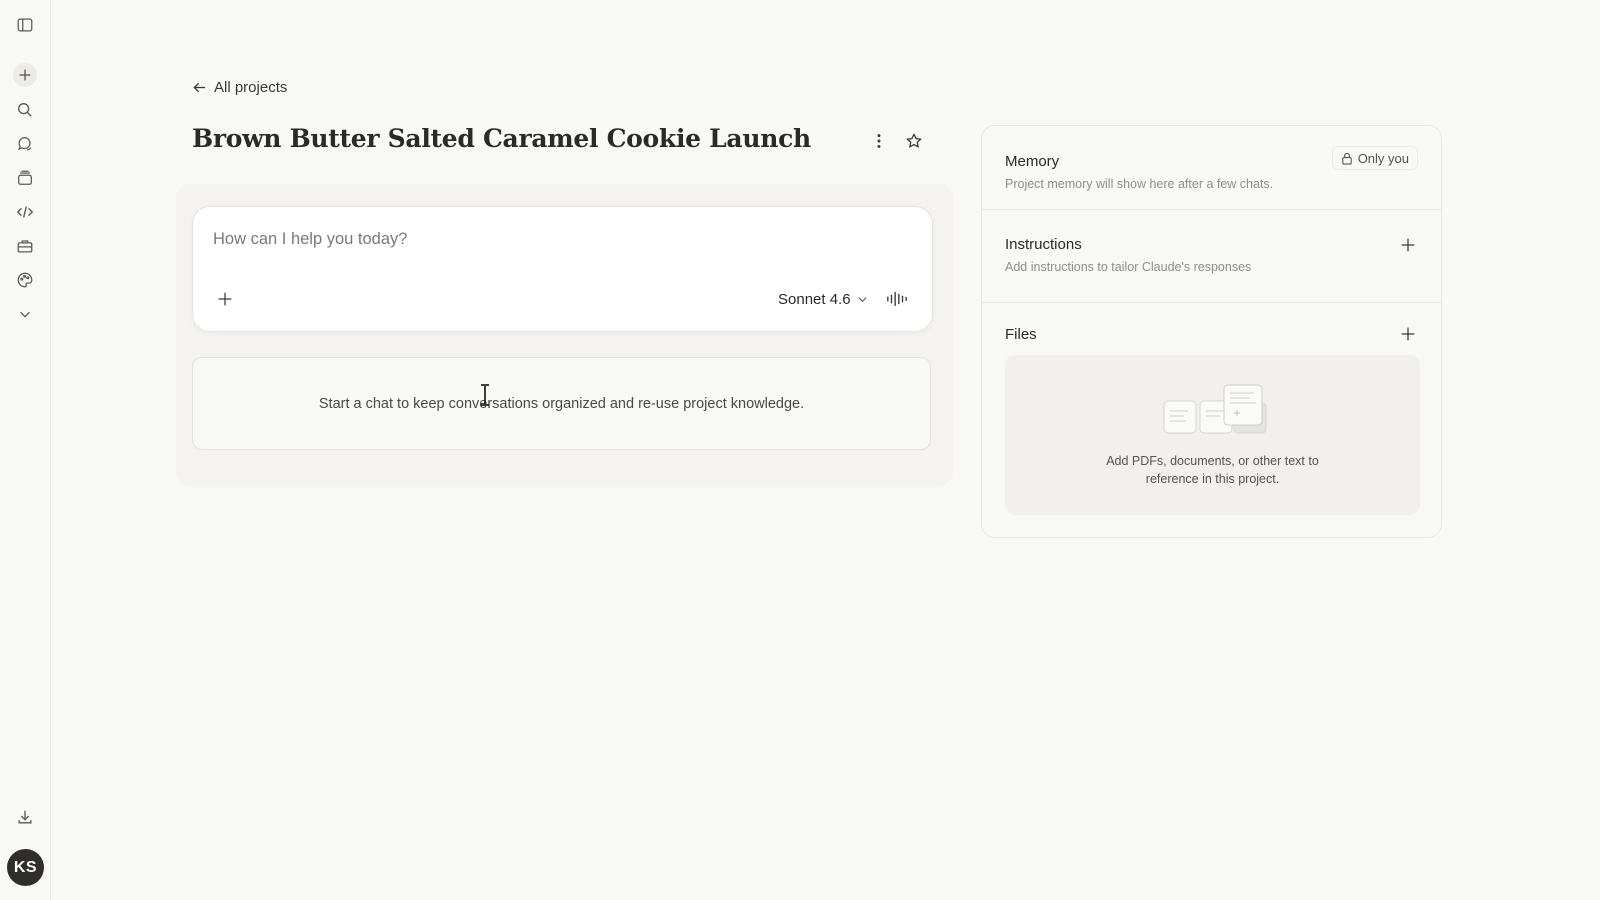 The image size is (1600, 900). What do you see at coordinates (25, 450) in the screenshot?
I see `sidebar: KS` at bounding box center [25, 450].